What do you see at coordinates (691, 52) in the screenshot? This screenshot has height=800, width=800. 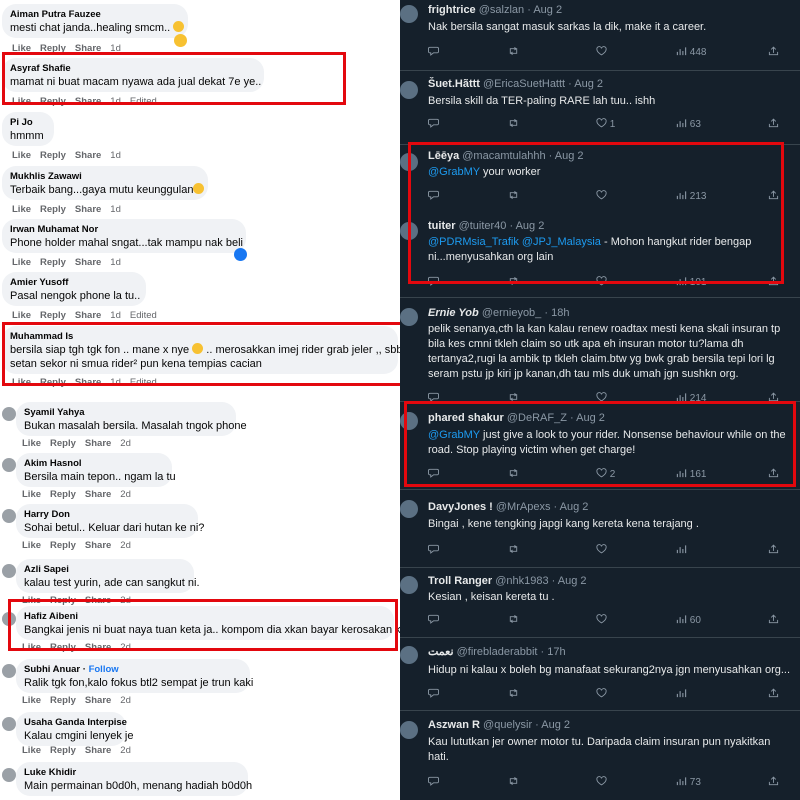 I see `views-button: 448` at bounding box center [691, 52].